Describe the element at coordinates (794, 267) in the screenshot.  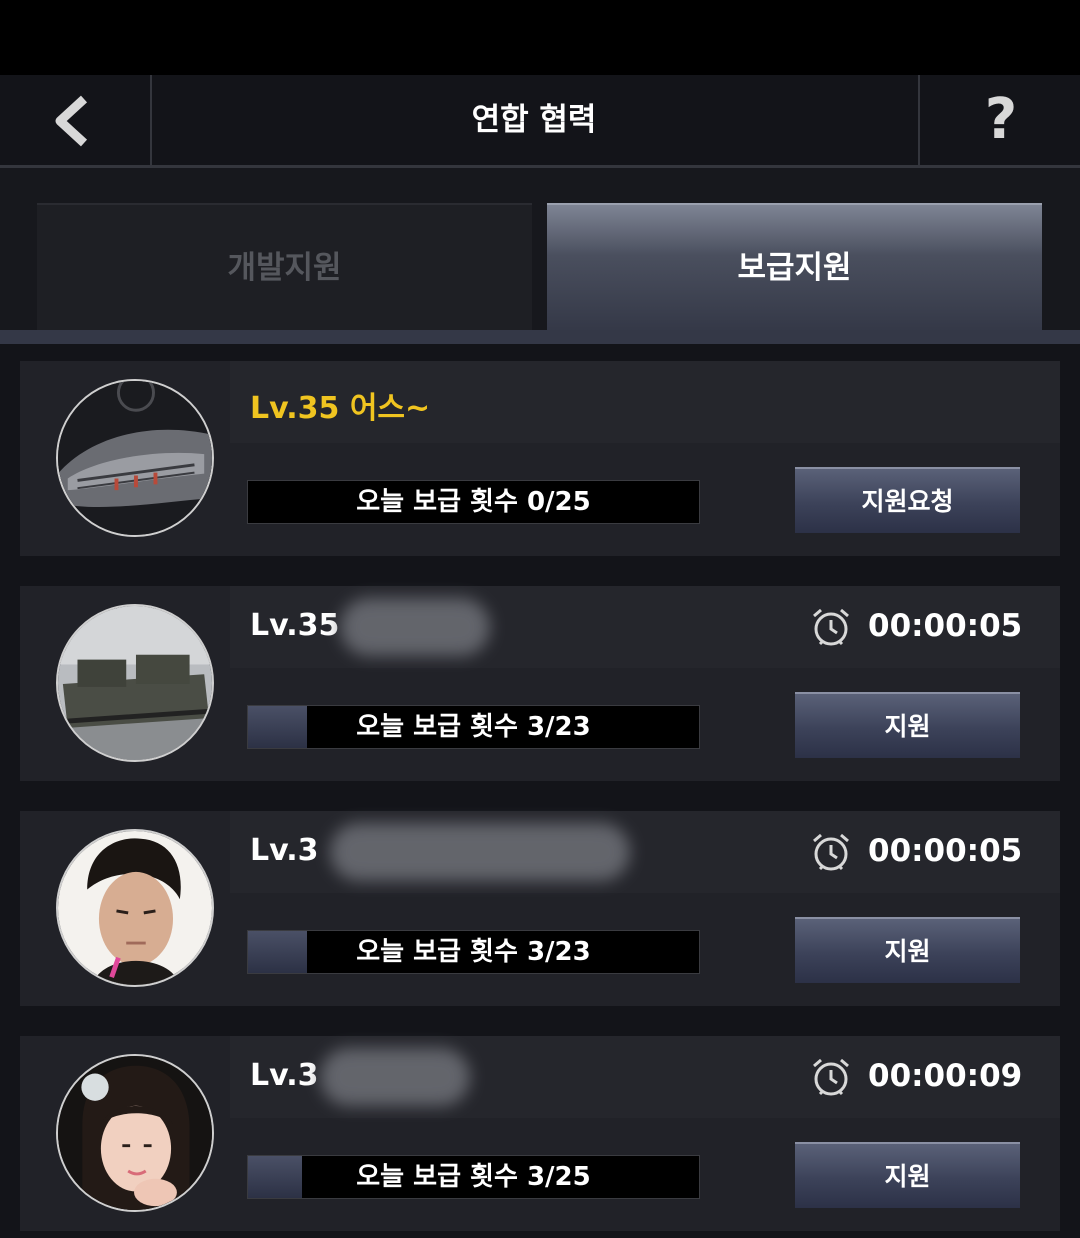
I see `tab-supply-support: 보급지원` at that location.